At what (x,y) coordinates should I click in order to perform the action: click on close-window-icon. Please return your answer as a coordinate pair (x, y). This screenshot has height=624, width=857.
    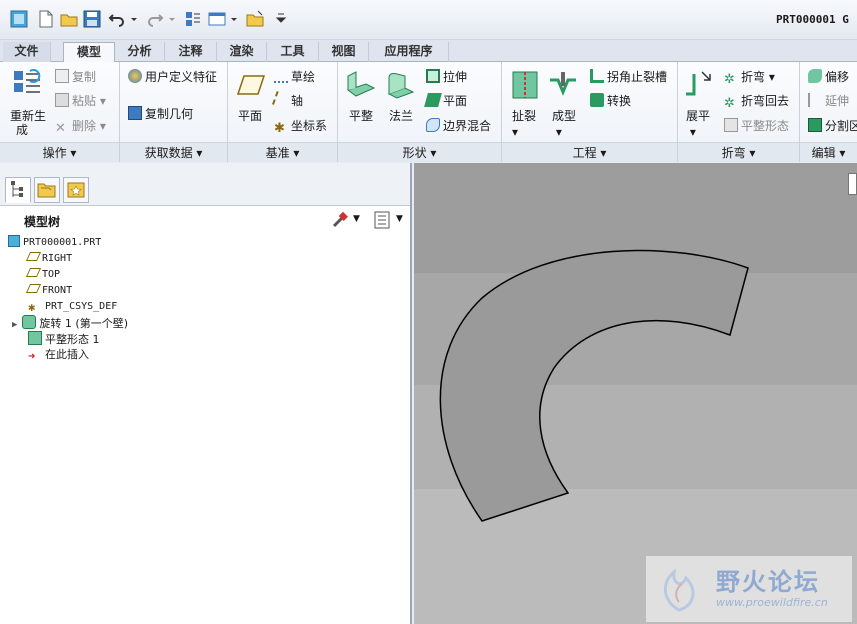
    Looking at the image, I should click on (255, 19).